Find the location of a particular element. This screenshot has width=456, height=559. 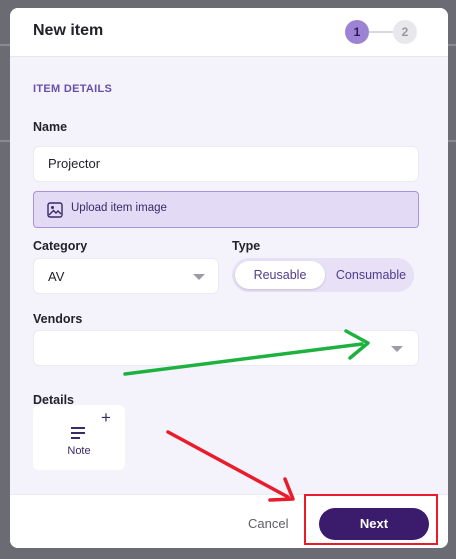

name-input: Projector is located at coordinates (226, 164).